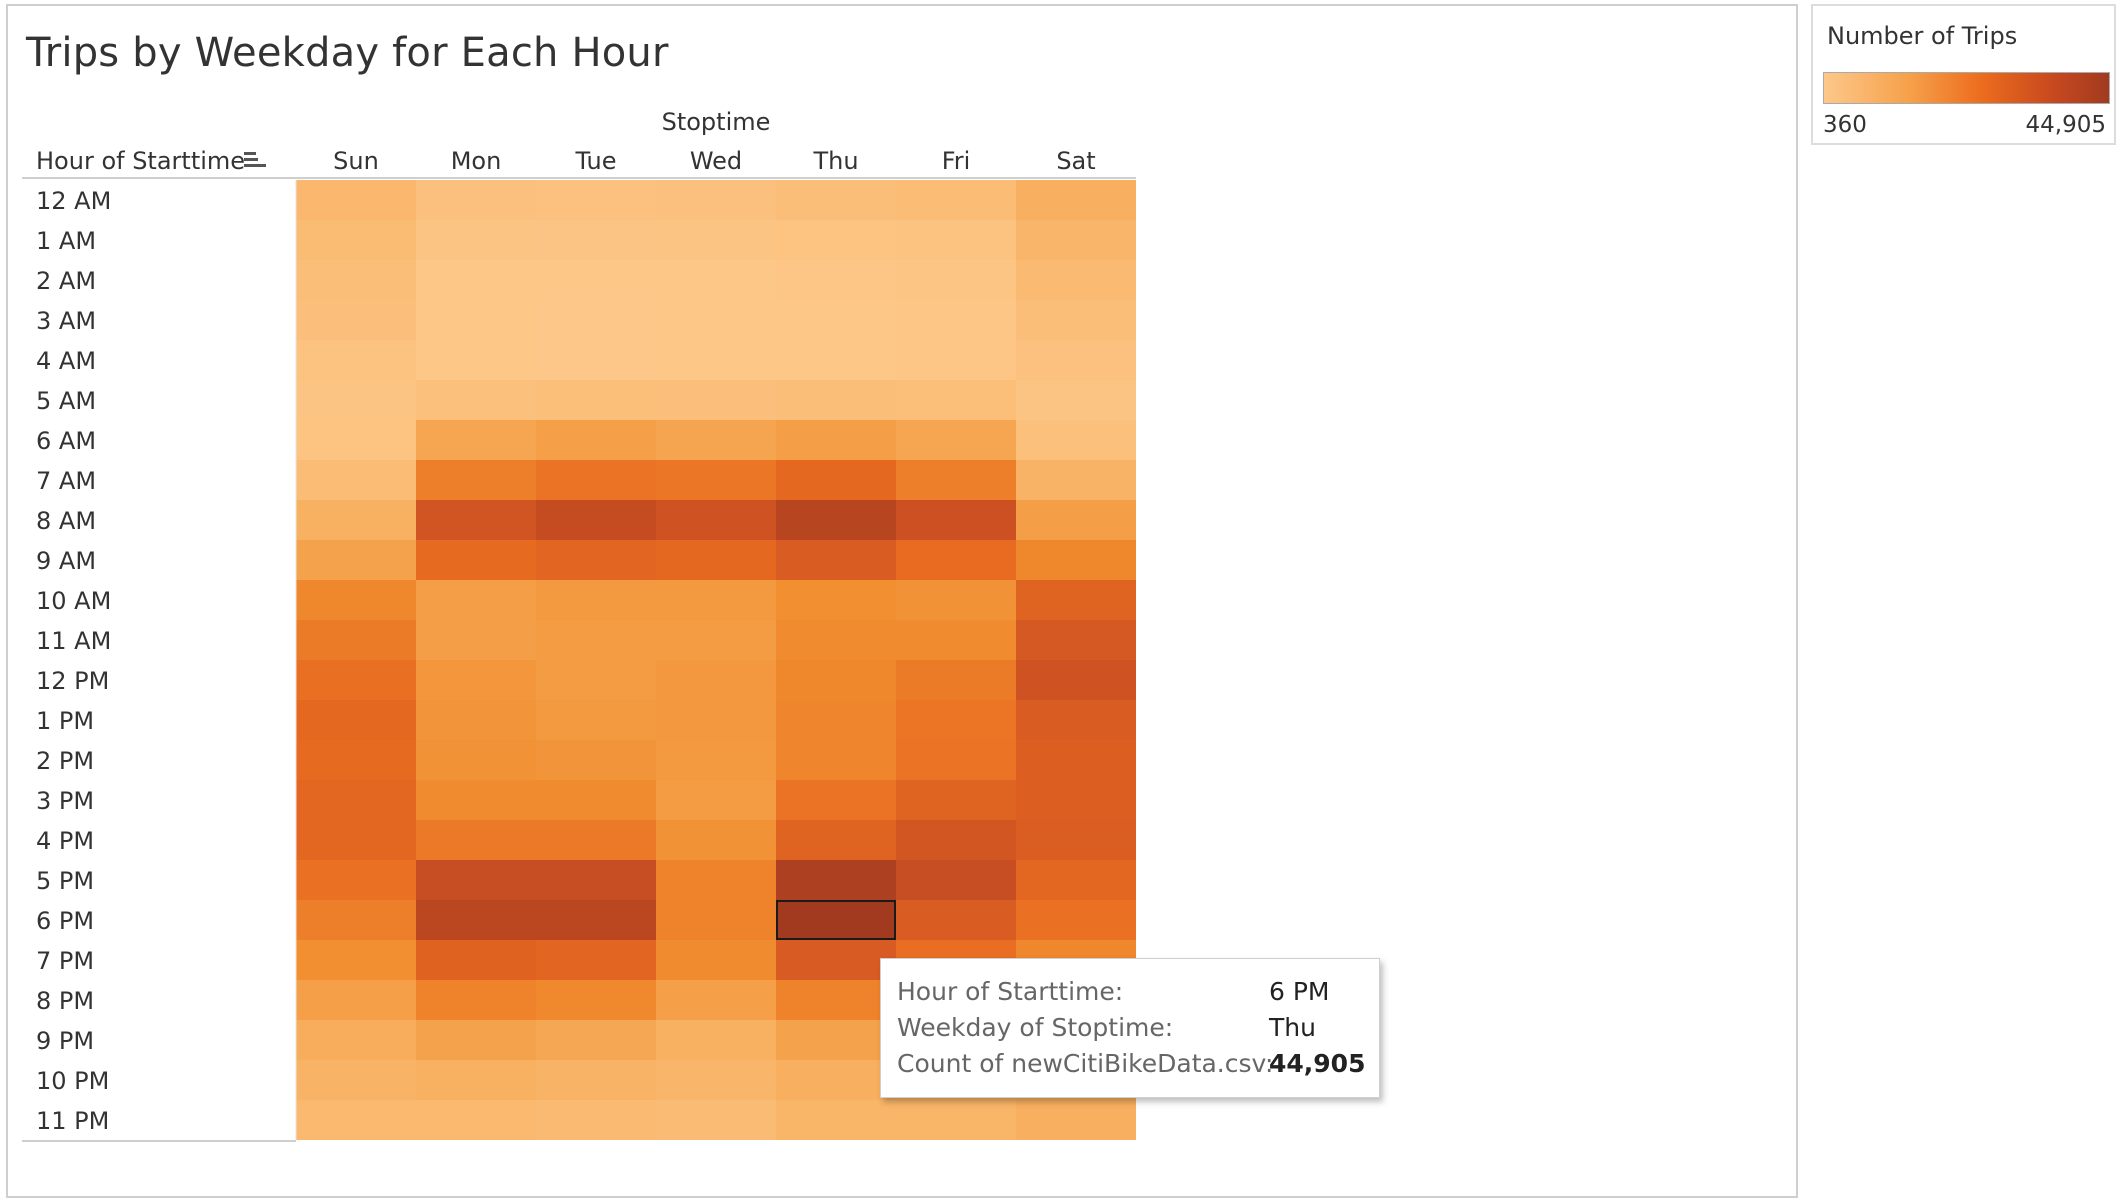 The image size is (2124, 1204). Describe the element at coordinates (255, 159) in the screenshot. I see `sort-icon` at that location.